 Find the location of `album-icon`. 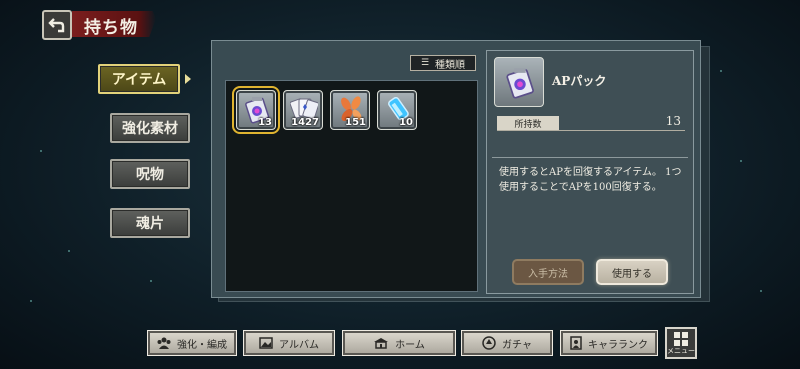

album-icon is located at coordinates (266, 343).